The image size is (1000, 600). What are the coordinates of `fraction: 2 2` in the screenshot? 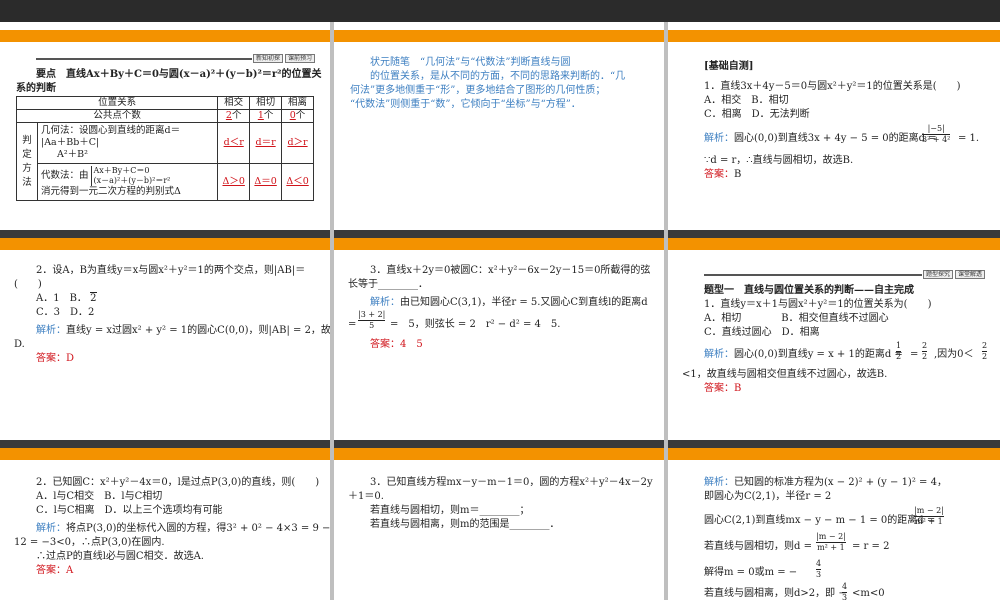 It's located at (985, 351).